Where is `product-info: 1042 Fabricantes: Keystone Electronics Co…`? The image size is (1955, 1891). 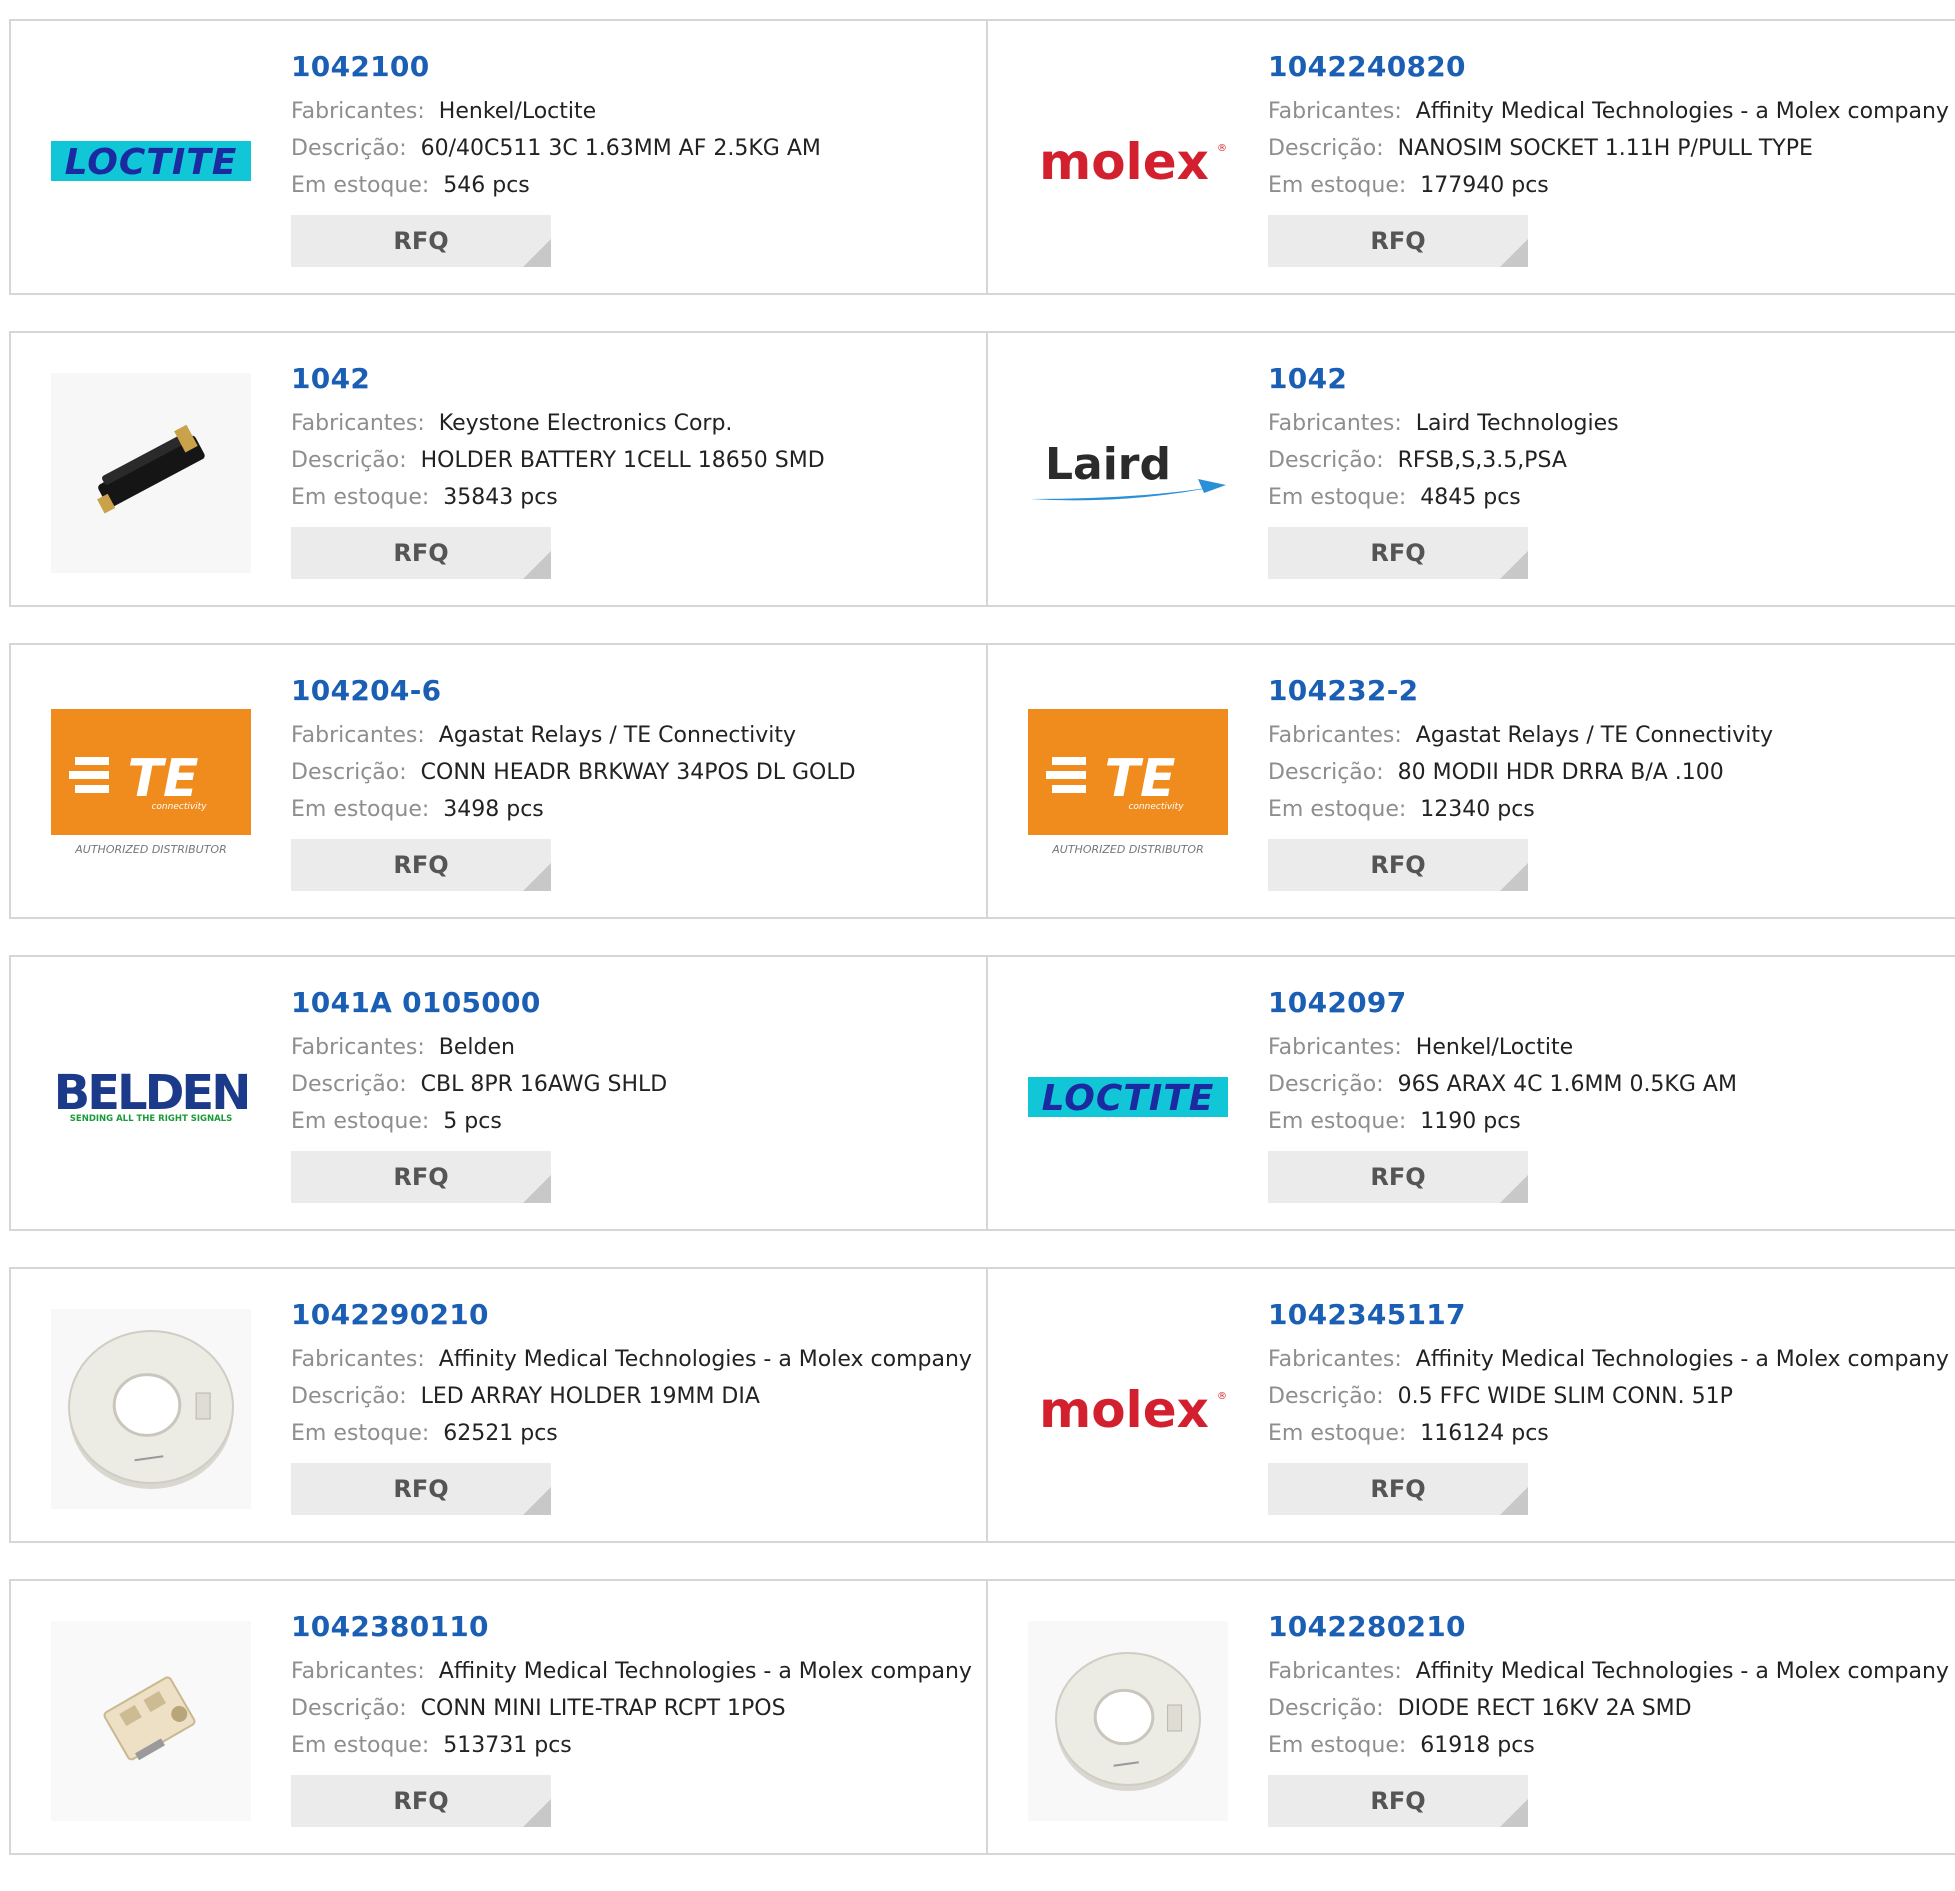 product-info: 1042 Fabricantes: Keystone Electronics Co… is located at coordinates (633, 470).